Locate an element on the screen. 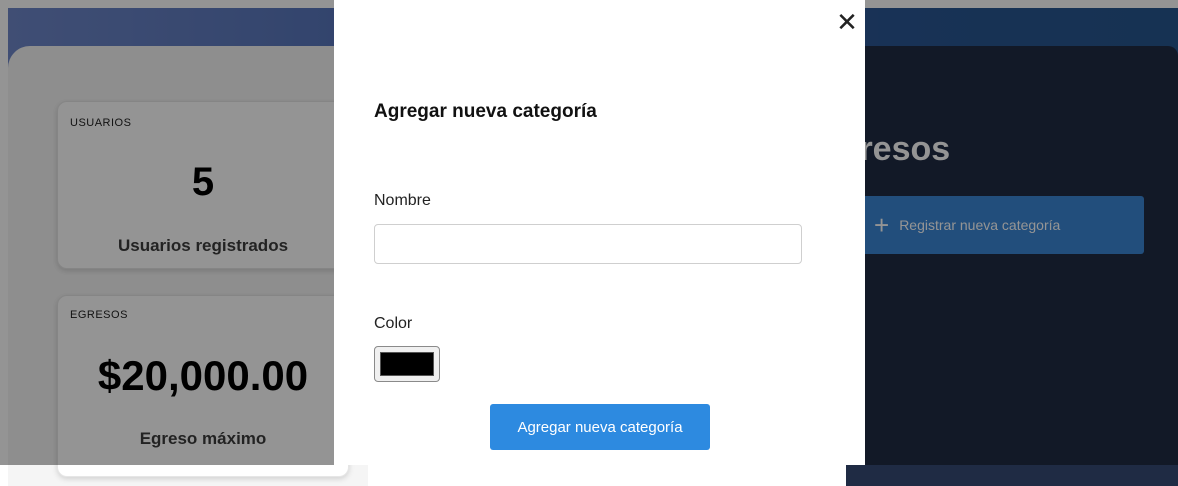 This screenshot has height=486, width=1178. color-picker is located at coordinates (407, 364).